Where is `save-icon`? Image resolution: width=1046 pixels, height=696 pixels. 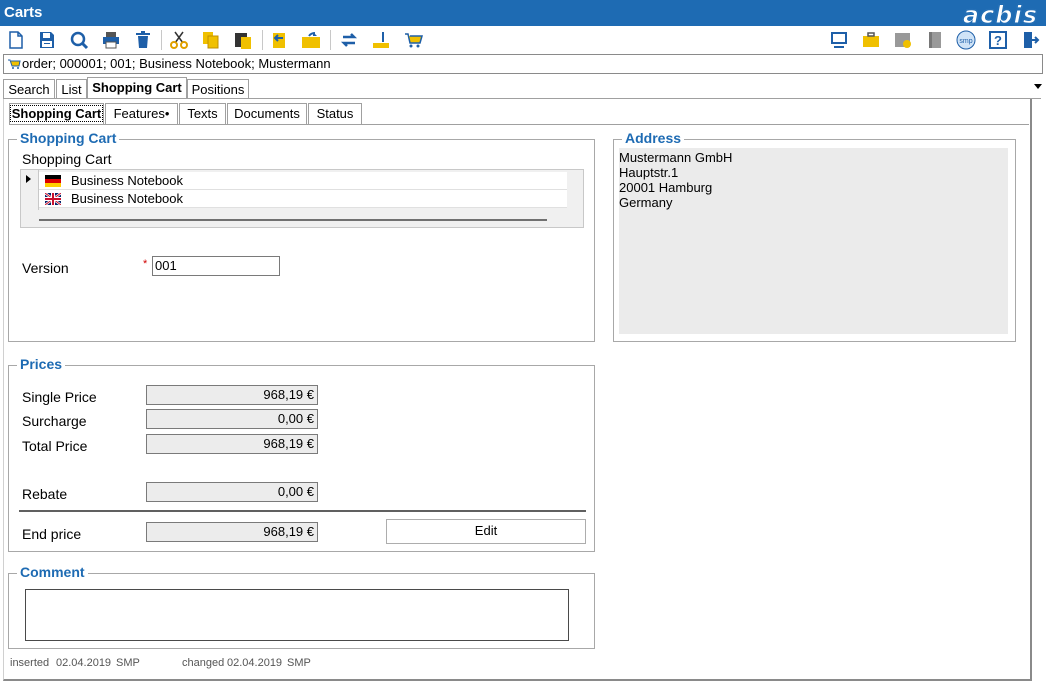
save-icon is located at coordinates (47, 40).